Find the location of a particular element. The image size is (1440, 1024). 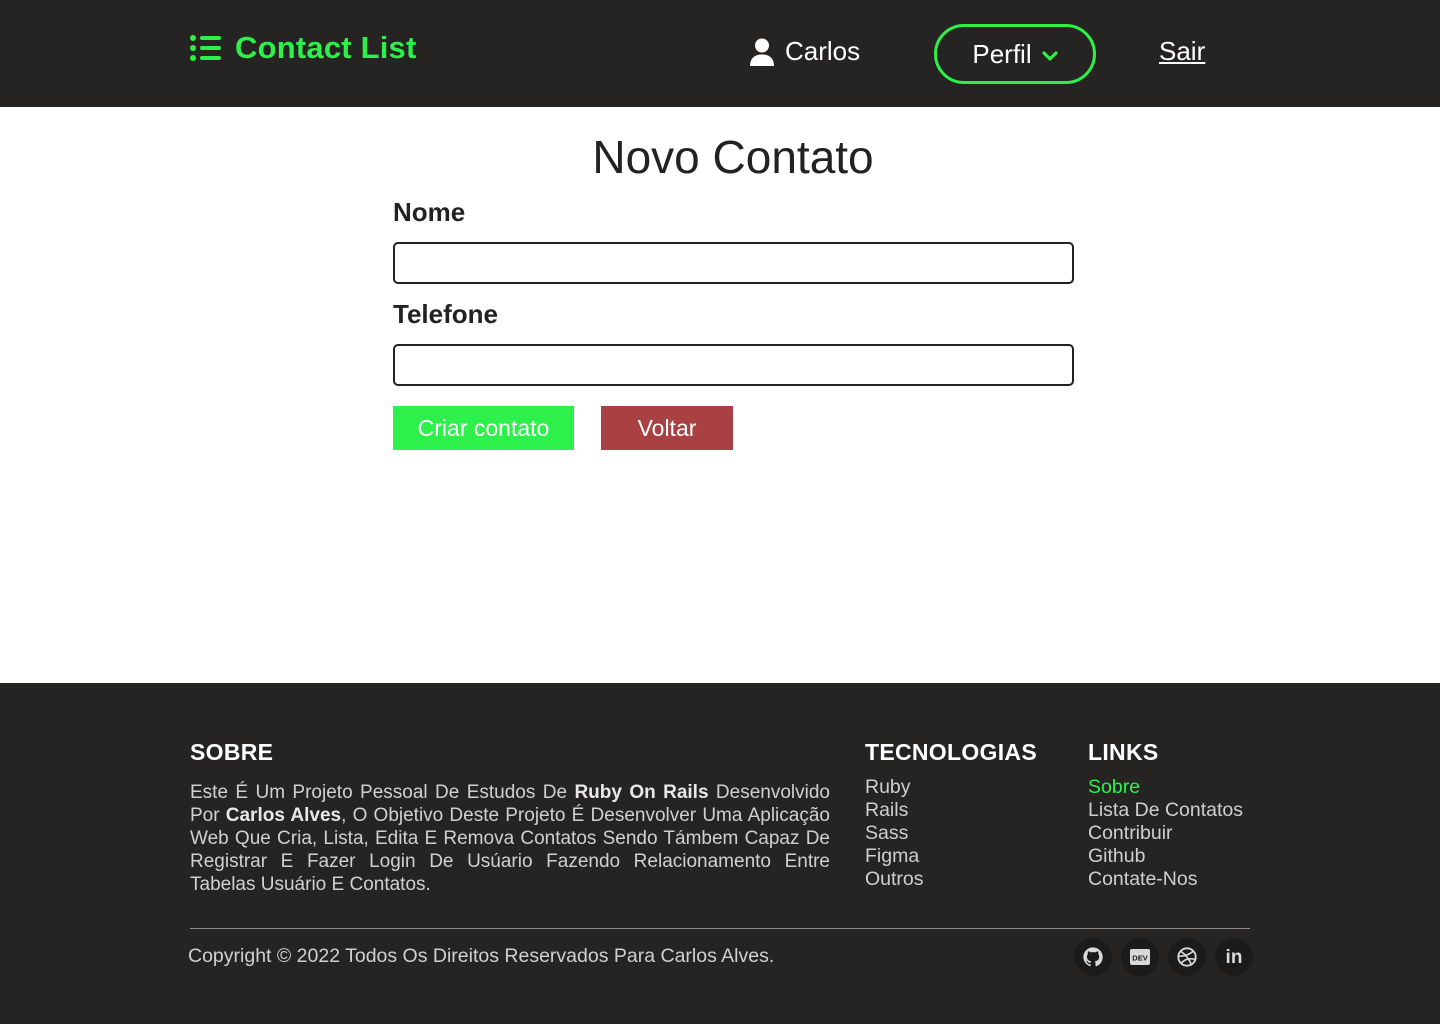

technologies-list: Ruby Rails Sass Figma Outros is located at coordinates (894, 833).